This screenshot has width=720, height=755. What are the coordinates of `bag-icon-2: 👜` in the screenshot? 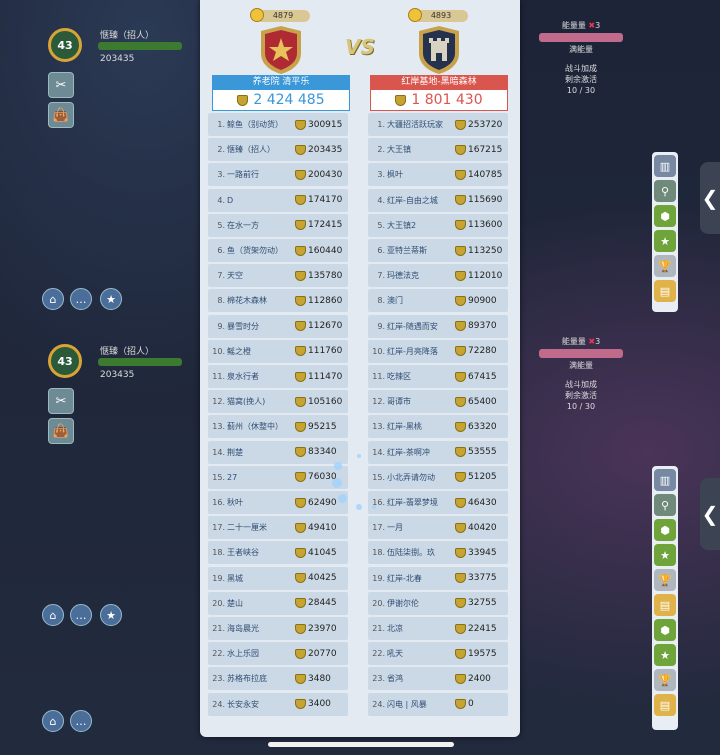 It's located at (61, 431).